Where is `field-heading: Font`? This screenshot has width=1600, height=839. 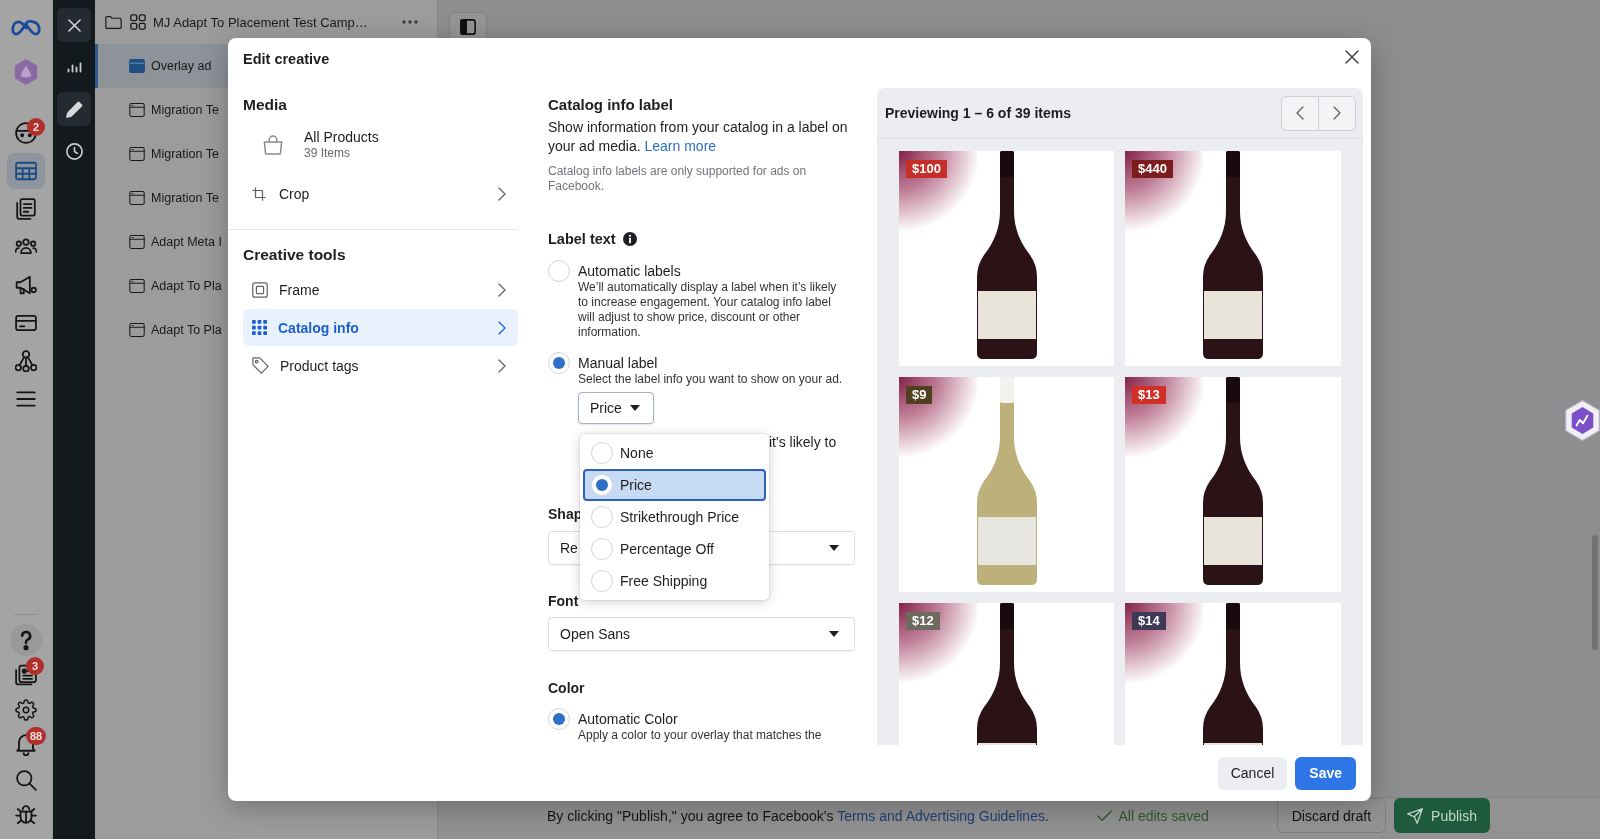 field-heading: Font is located at coordinates (563, 601).